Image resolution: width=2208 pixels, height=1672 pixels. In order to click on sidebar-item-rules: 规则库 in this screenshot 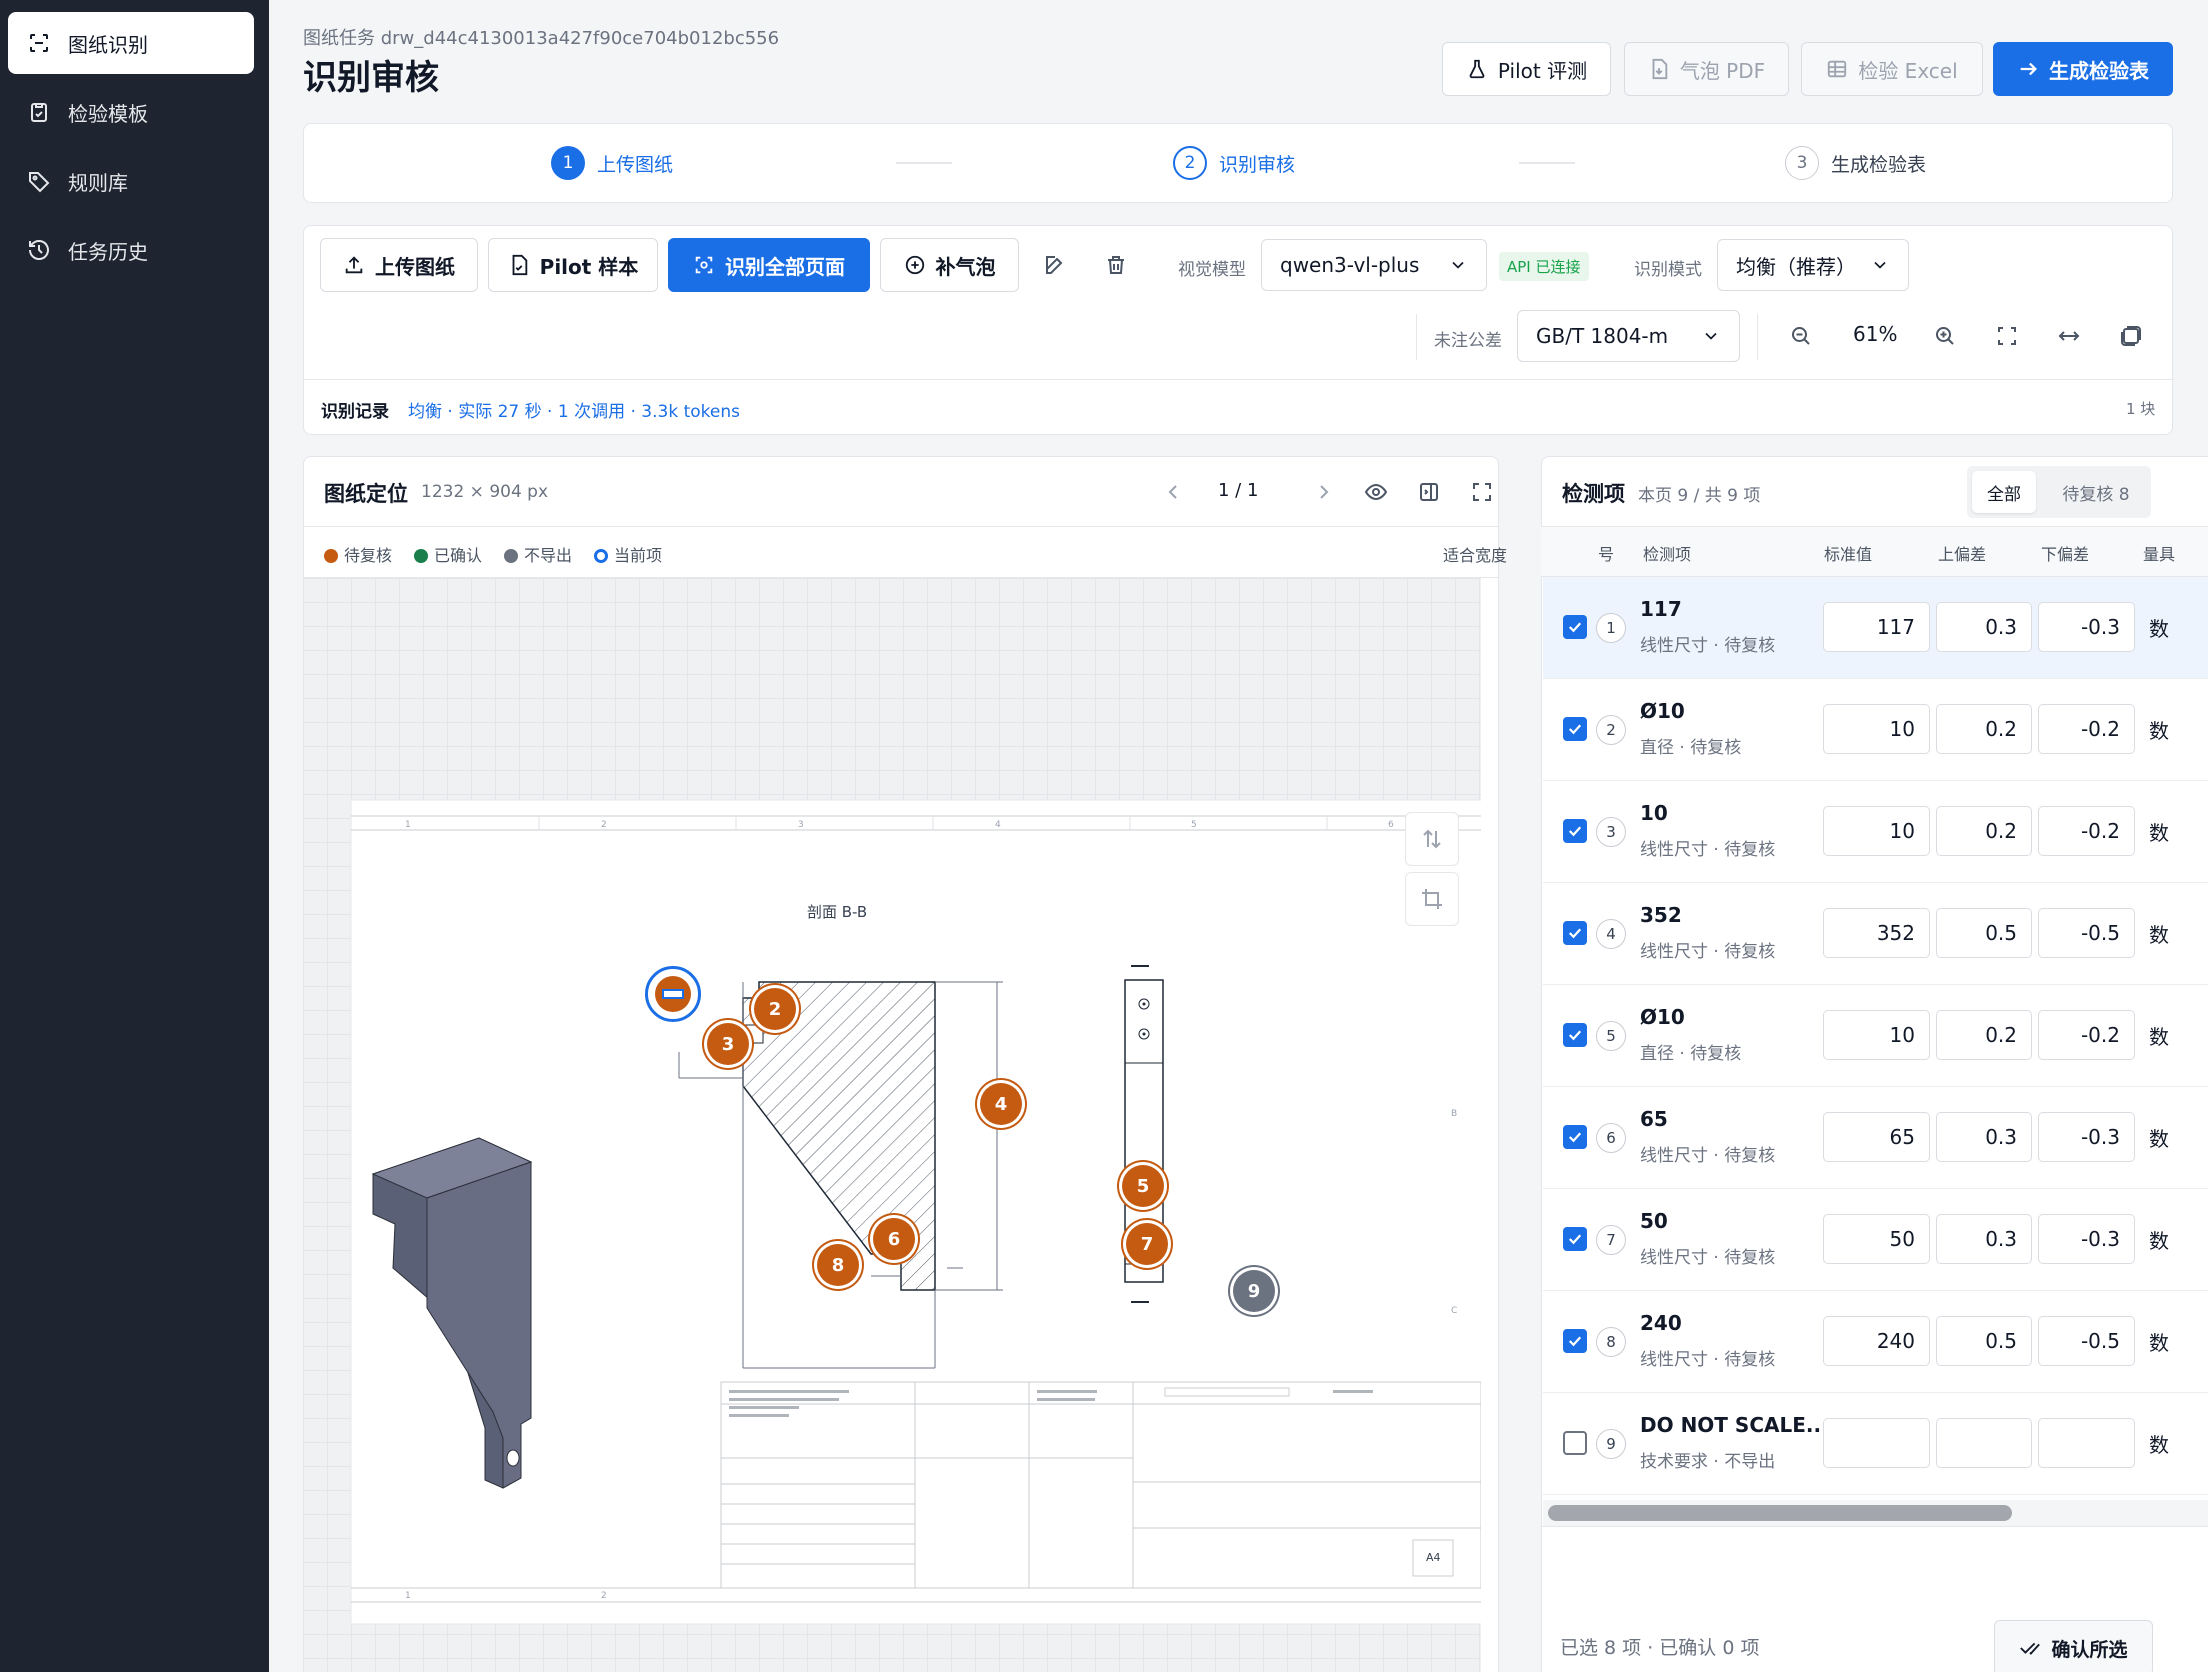, I will do `click(131, 181)`.